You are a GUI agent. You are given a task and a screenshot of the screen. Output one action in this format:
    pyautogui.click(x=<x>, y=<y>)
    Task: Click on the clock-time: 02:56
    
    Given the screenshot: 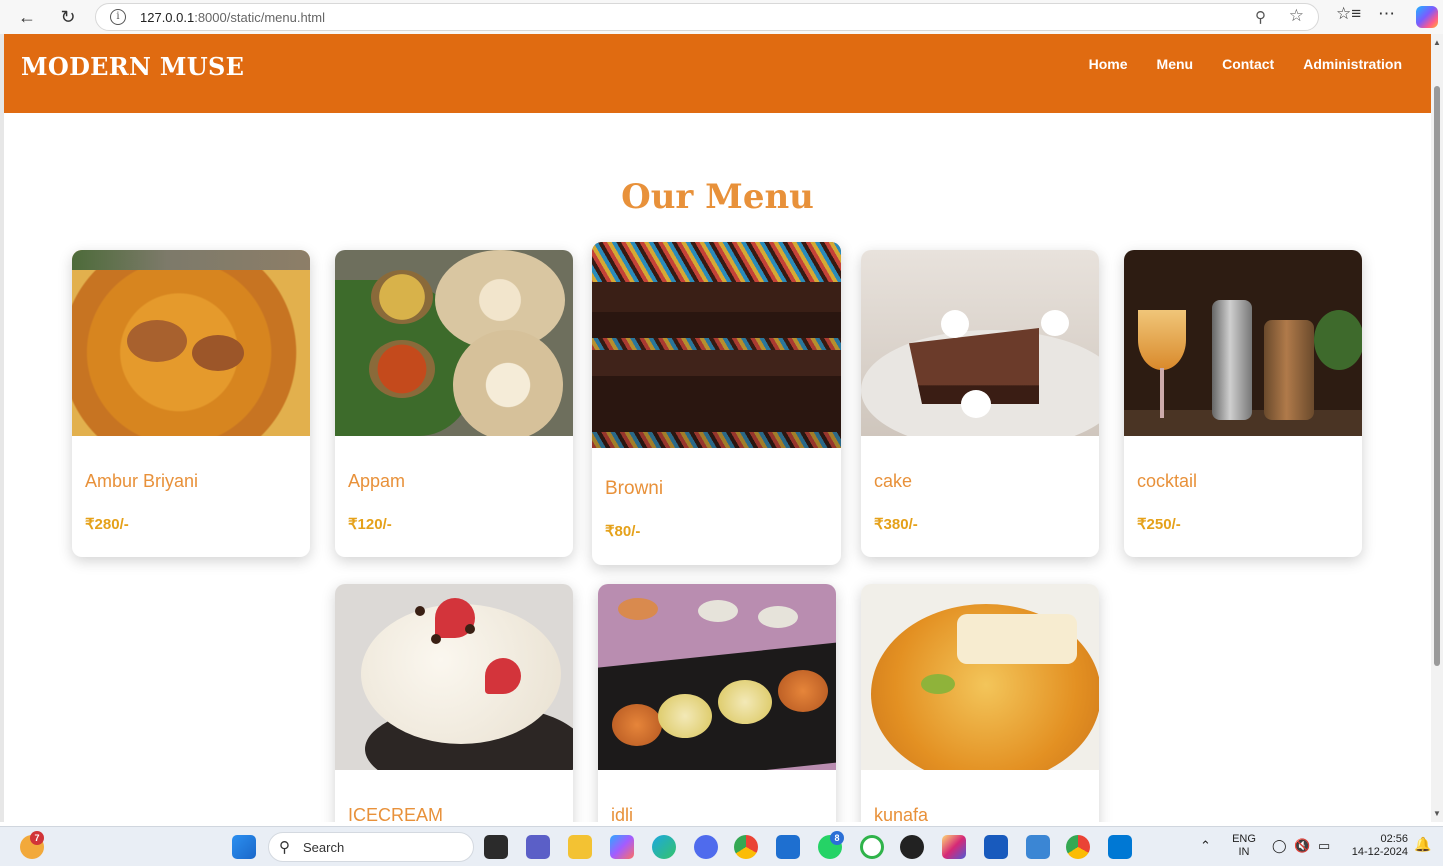 What is the action you would take?
    pyautogui.click(x=1394, y=839)
    